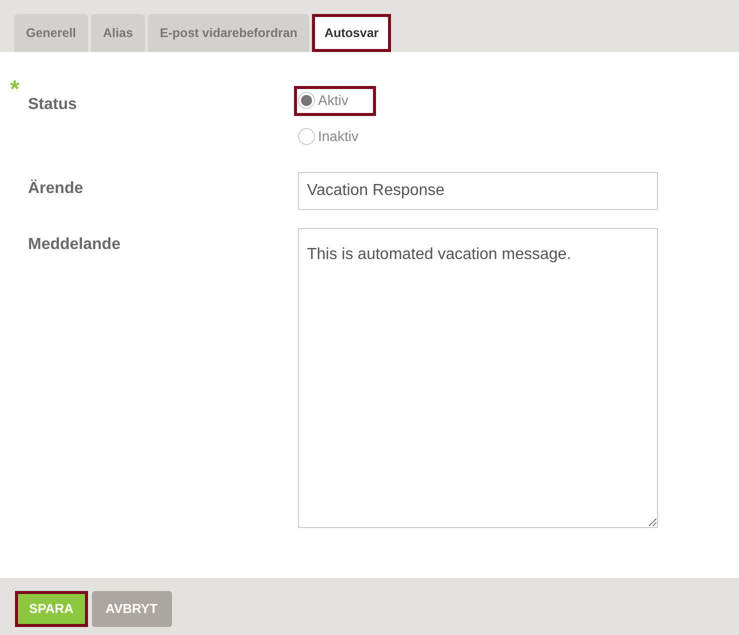  Describe the element at coordinates (478, 191) in the screenshot. I see `subject-field: Vacation Response` at that location.